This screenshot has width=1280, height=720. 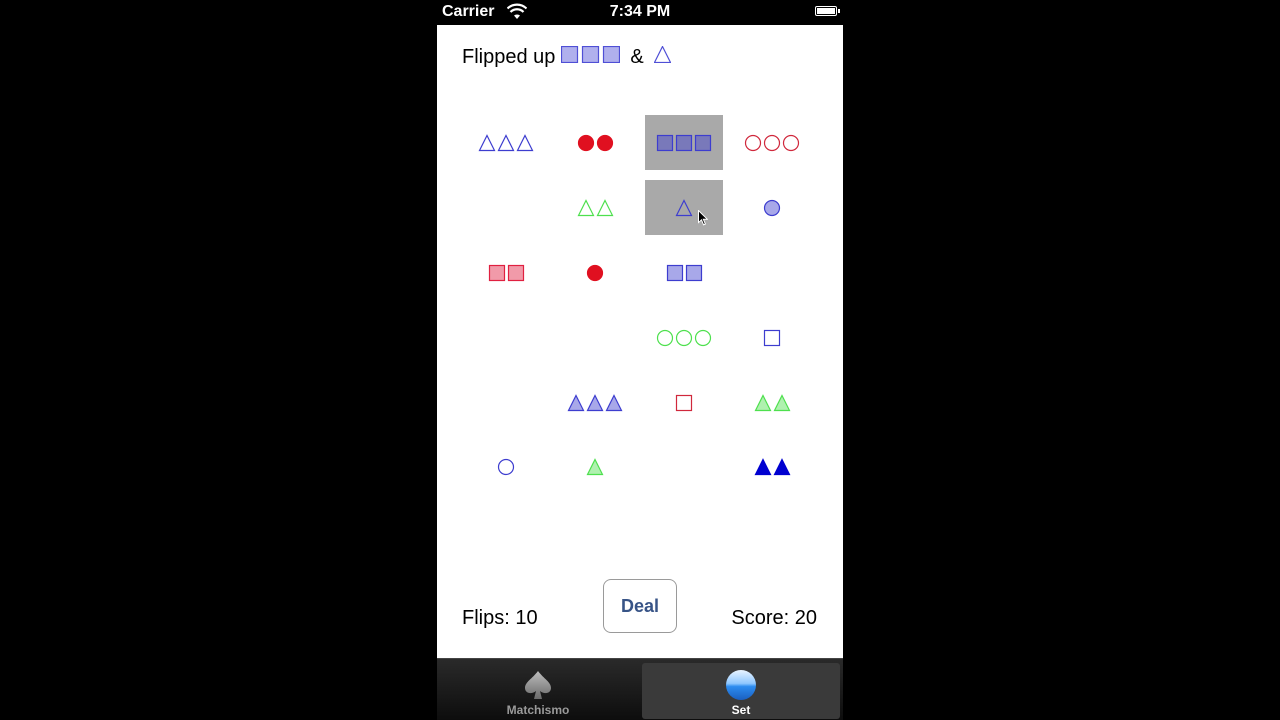 I want to click on status-time: 7:34 PM, so click(x=640, y=11).